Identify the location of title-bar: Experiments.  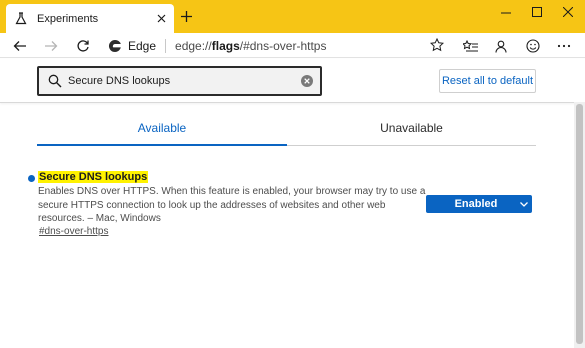
(292, 16).